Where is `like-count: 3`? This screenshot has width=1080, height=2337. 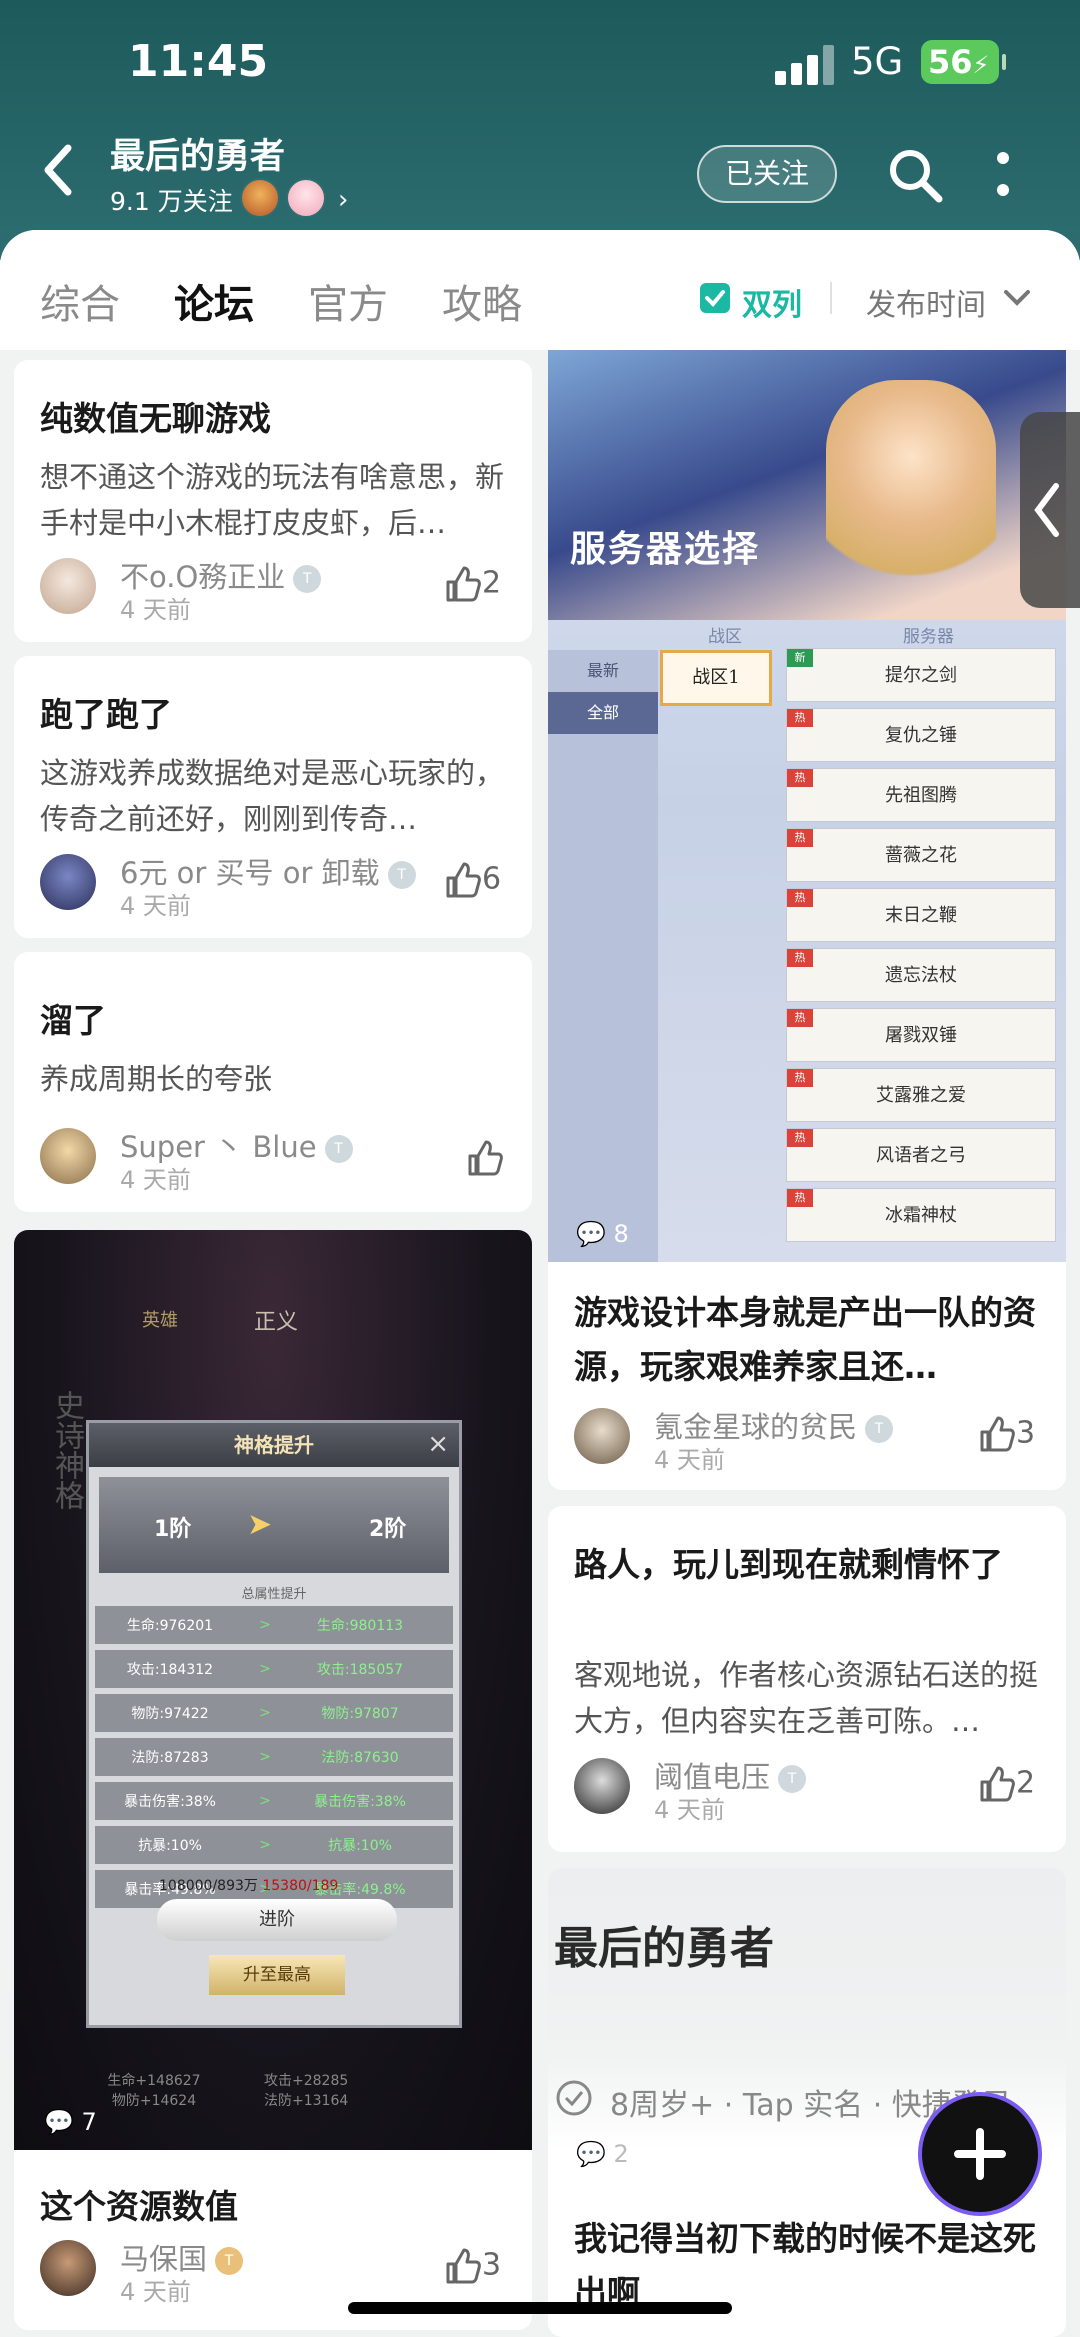
like-count: 3 is located at coordinates (492, 2265).